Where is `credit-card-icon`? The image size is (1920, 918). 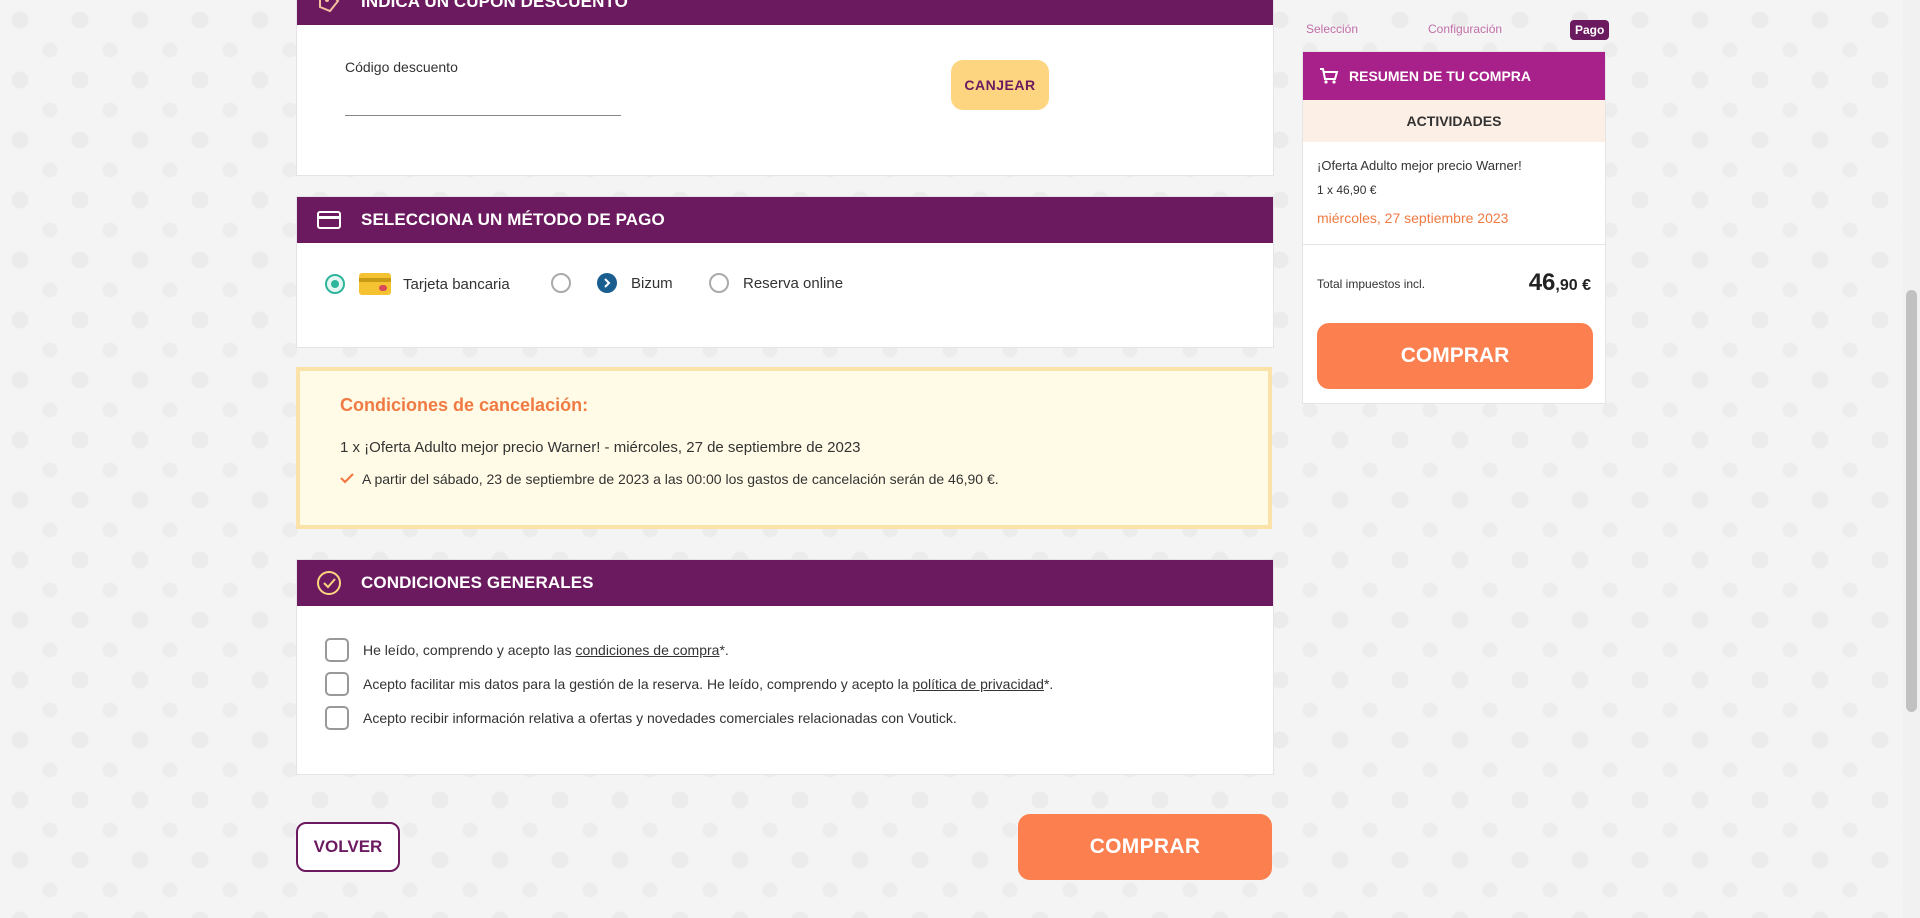
credit-card-icon is located at coordinates (329, 220).